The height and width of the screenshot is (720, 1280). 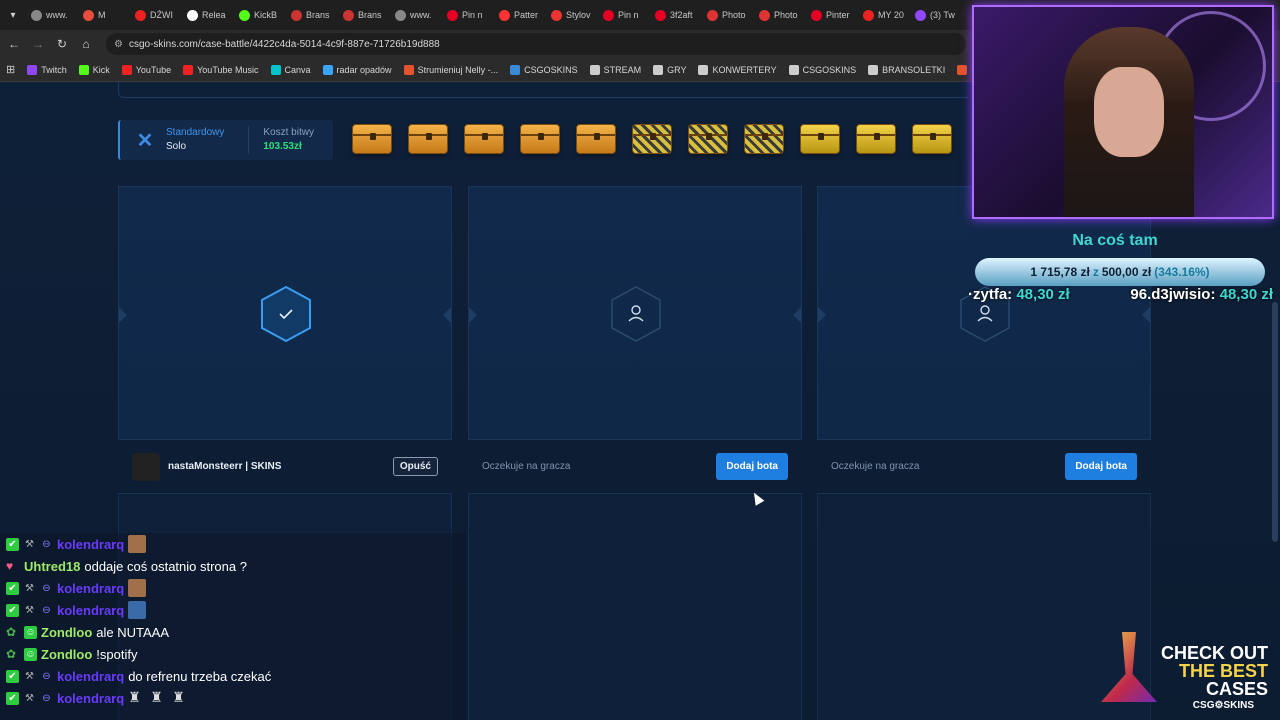 I want to click on leaf-badge-icon: ✿, so click(x=11, y=632).